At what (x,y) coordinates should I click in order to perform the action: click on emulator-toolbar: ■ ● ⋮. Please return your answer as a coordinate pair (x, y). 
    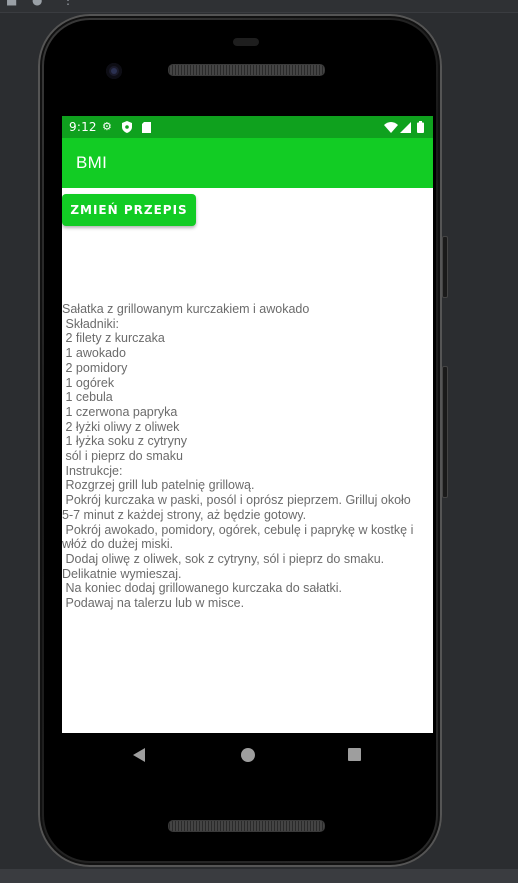
    Looking at the image, I should click on (259, 6).